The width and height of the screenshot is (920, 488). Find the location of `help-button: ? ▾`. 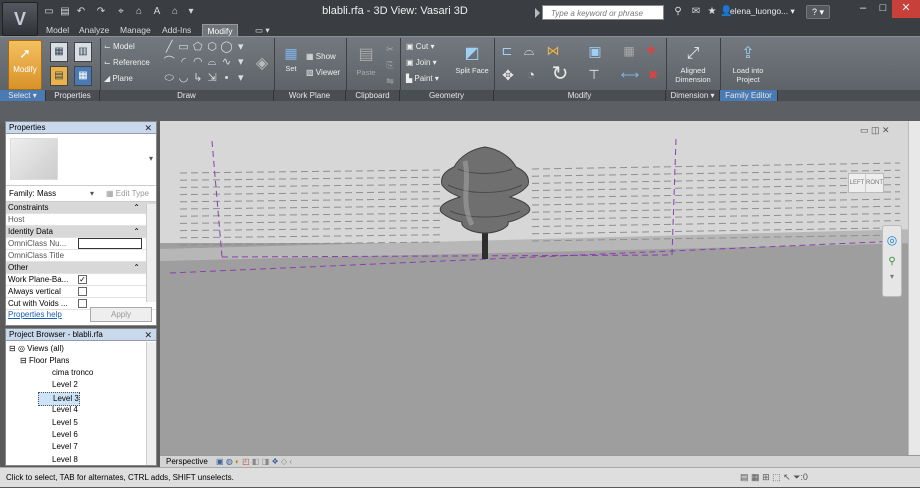

help-button: ? ▾ is located at coordinates (818, 12).